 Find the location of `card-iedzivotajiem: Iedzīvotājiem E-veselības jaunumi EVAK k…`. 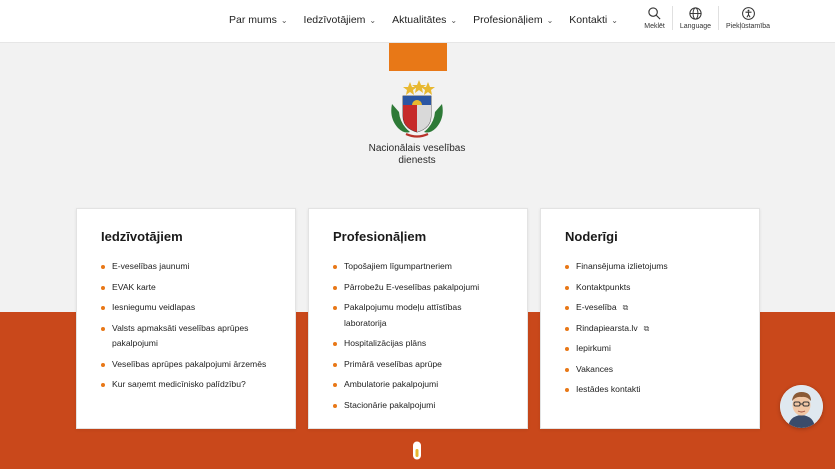

card-iedzivotajiem: Iedzīvotājiem E-veselības jaunumi EVAK k… is located at coordinates (186, 318).